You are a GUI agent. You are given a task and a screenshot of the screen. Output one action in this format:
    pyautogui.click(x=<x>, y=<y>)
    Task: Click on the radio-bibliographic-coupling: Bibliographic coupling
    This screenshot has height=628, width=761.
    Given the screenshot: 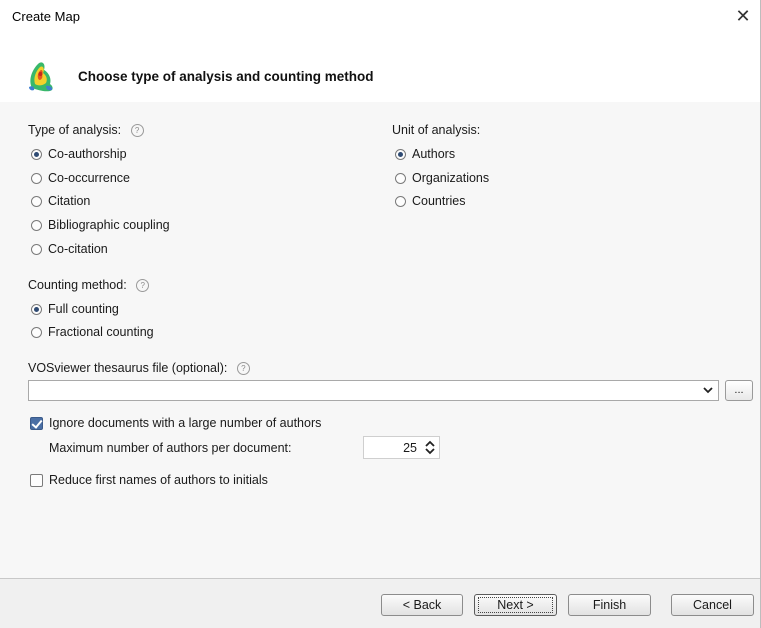 What is the action you would take?
    pyautogui.click(x=100, y=225)
    